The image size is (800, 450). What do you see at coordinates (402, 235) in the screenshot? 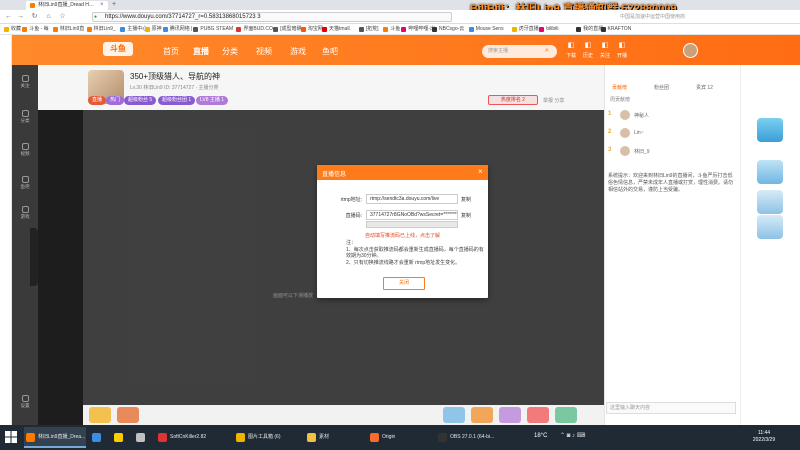
I see `autofill-notice-link: 自动填写推流码已上线，点击了解` at bounding box center [402, 235].